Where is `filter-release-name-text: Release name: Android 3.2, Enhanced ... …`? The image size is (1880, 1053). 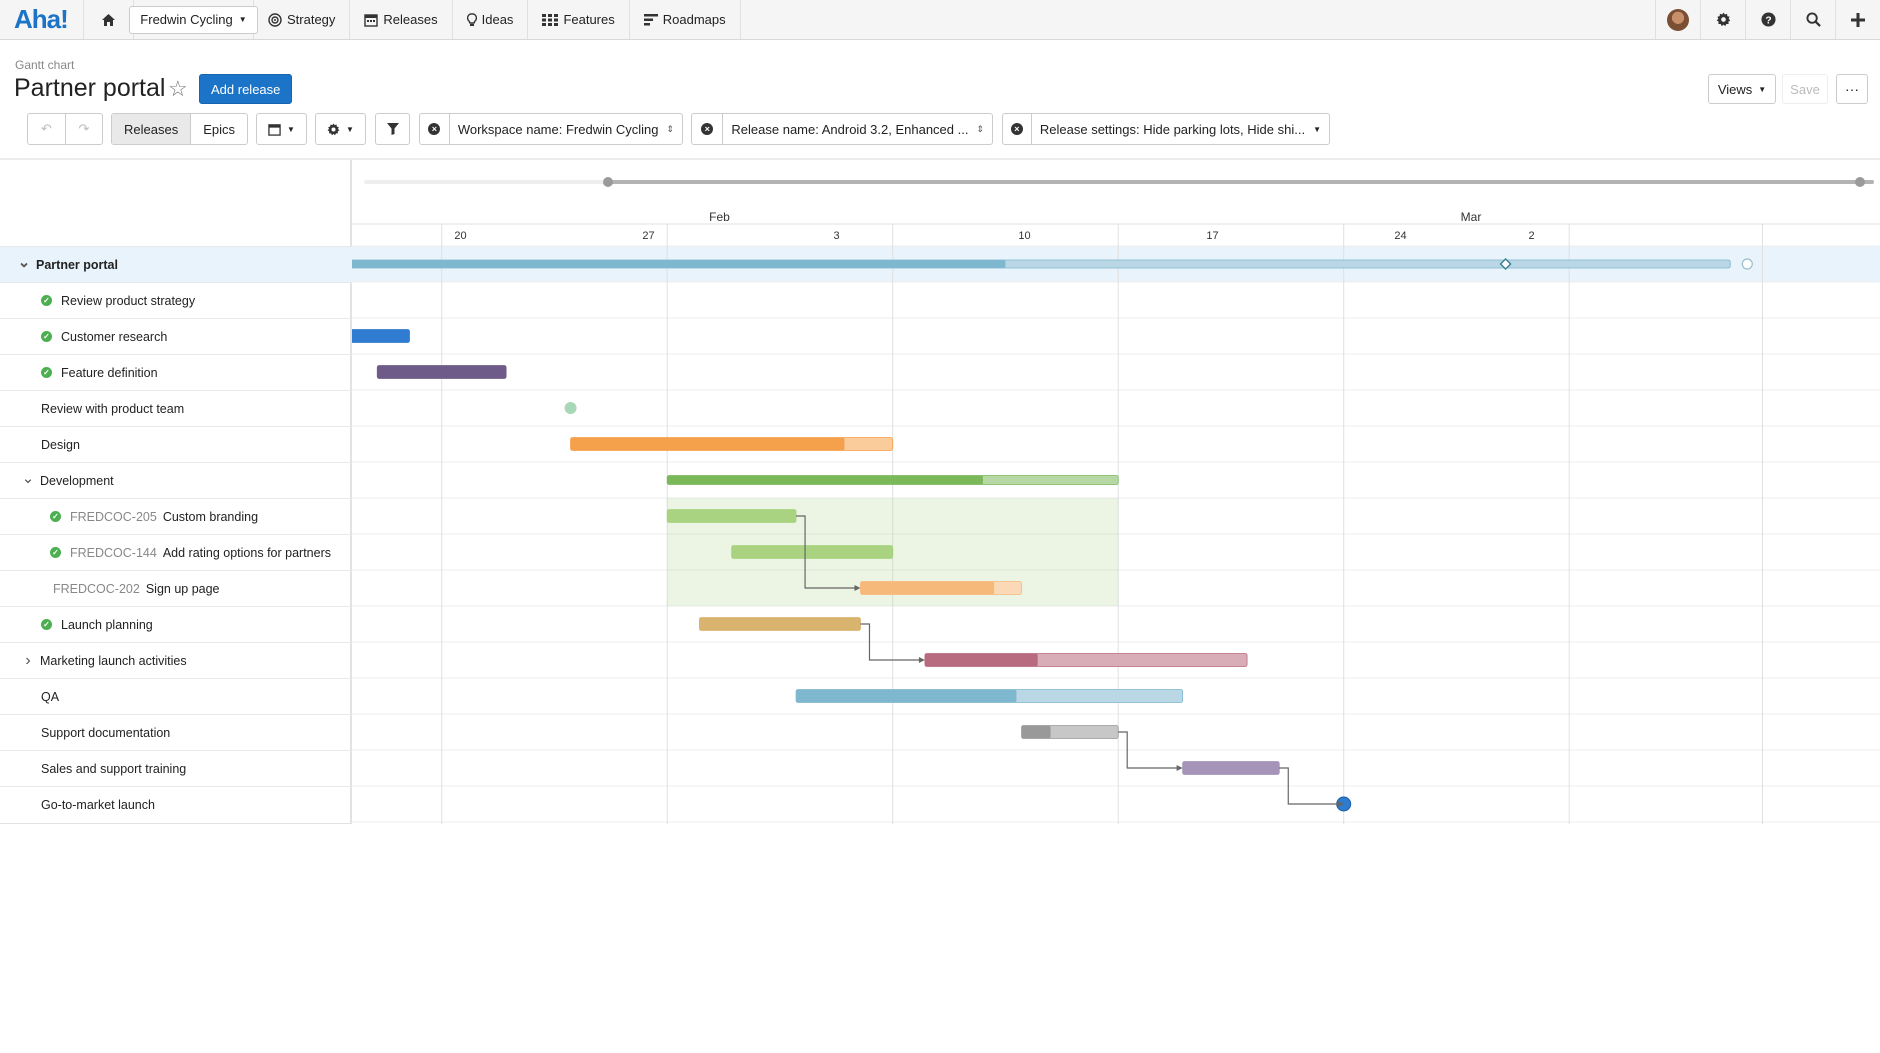
filter-release-name-text: Release name: Android 3.2, Enhanced ... … is located at coordinates (857, 129).